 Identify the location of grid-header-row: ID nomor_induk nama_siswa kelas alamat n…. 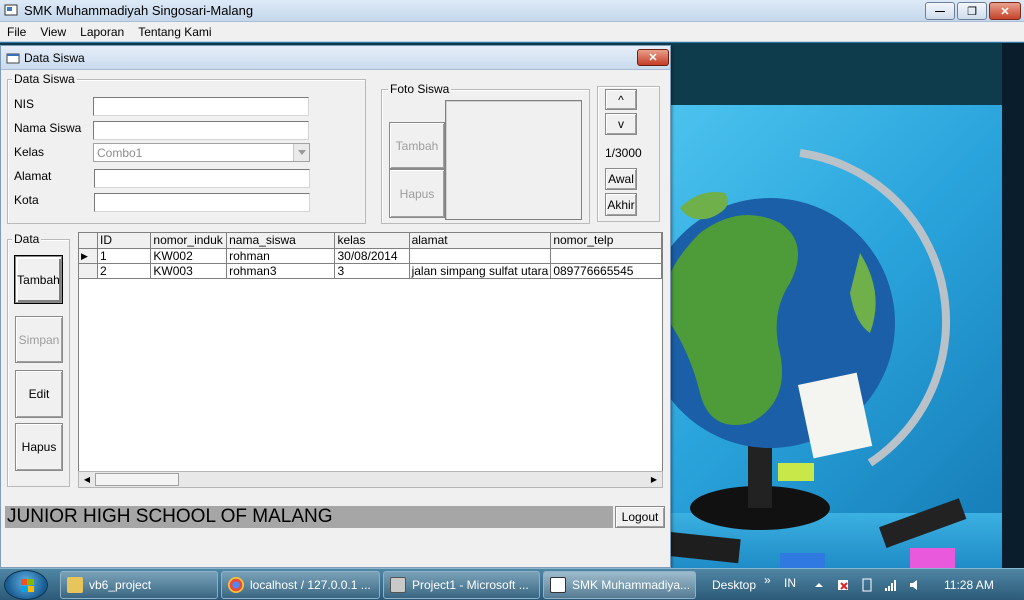
(370, 241).